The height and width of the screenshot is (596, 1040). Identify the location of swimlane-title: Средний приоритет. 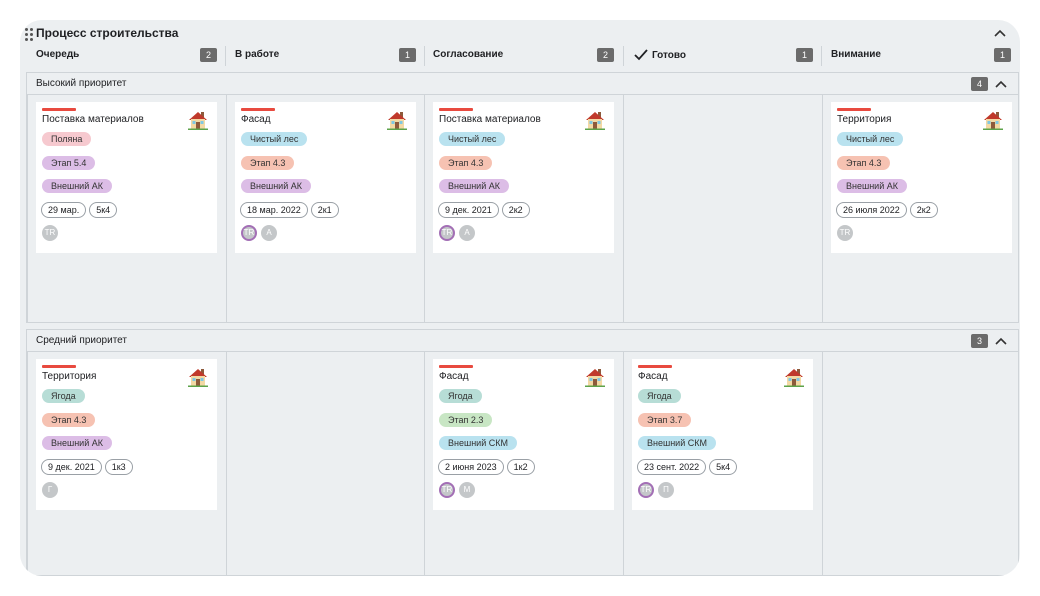
(81, 340).